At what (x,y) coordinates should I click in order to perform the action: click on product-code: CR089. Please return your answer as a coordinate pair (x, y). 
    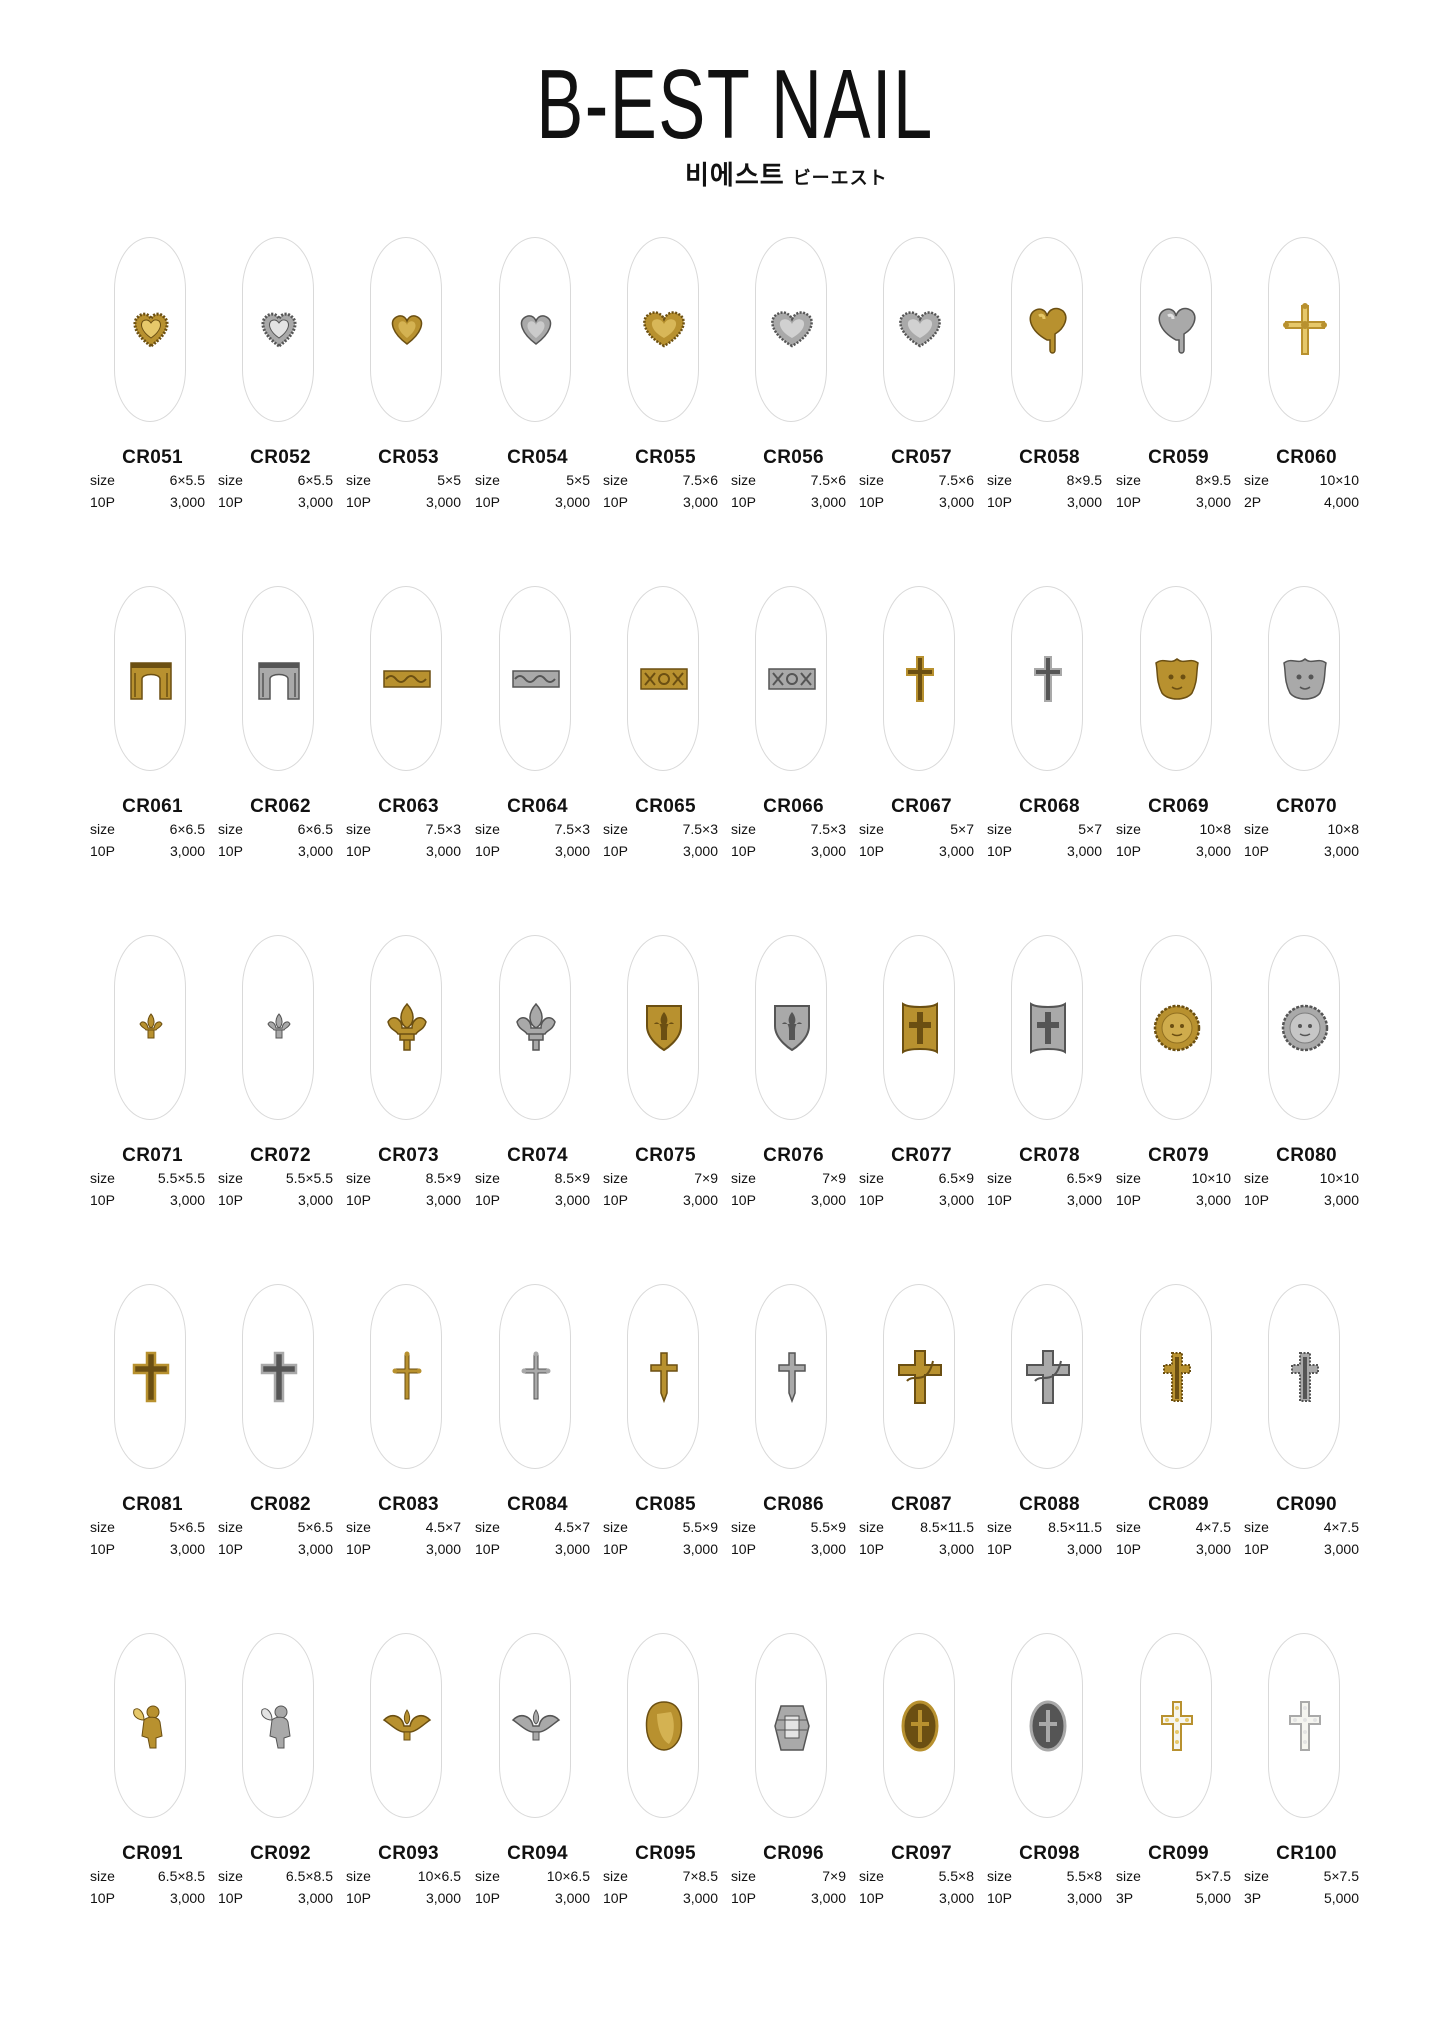
    Looking at the image, I should click on (1178, 1504).